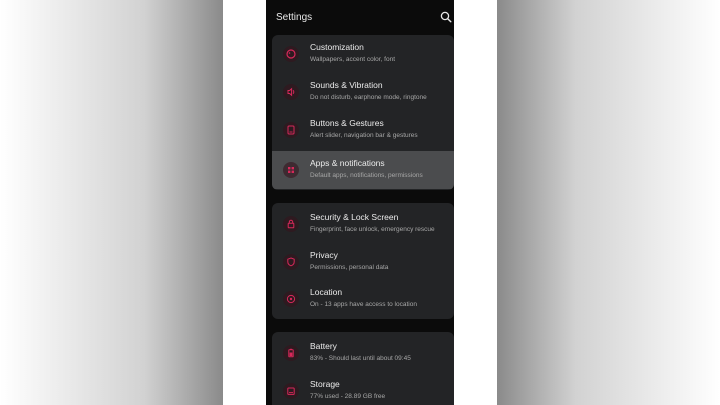 Image resolution: width=720 pixels, height=405 pixels. Describe the element at coordinates (348, 396) in the screenshot. I see `settings-item-summary: 77% used - 28.89 GB free` at that location.